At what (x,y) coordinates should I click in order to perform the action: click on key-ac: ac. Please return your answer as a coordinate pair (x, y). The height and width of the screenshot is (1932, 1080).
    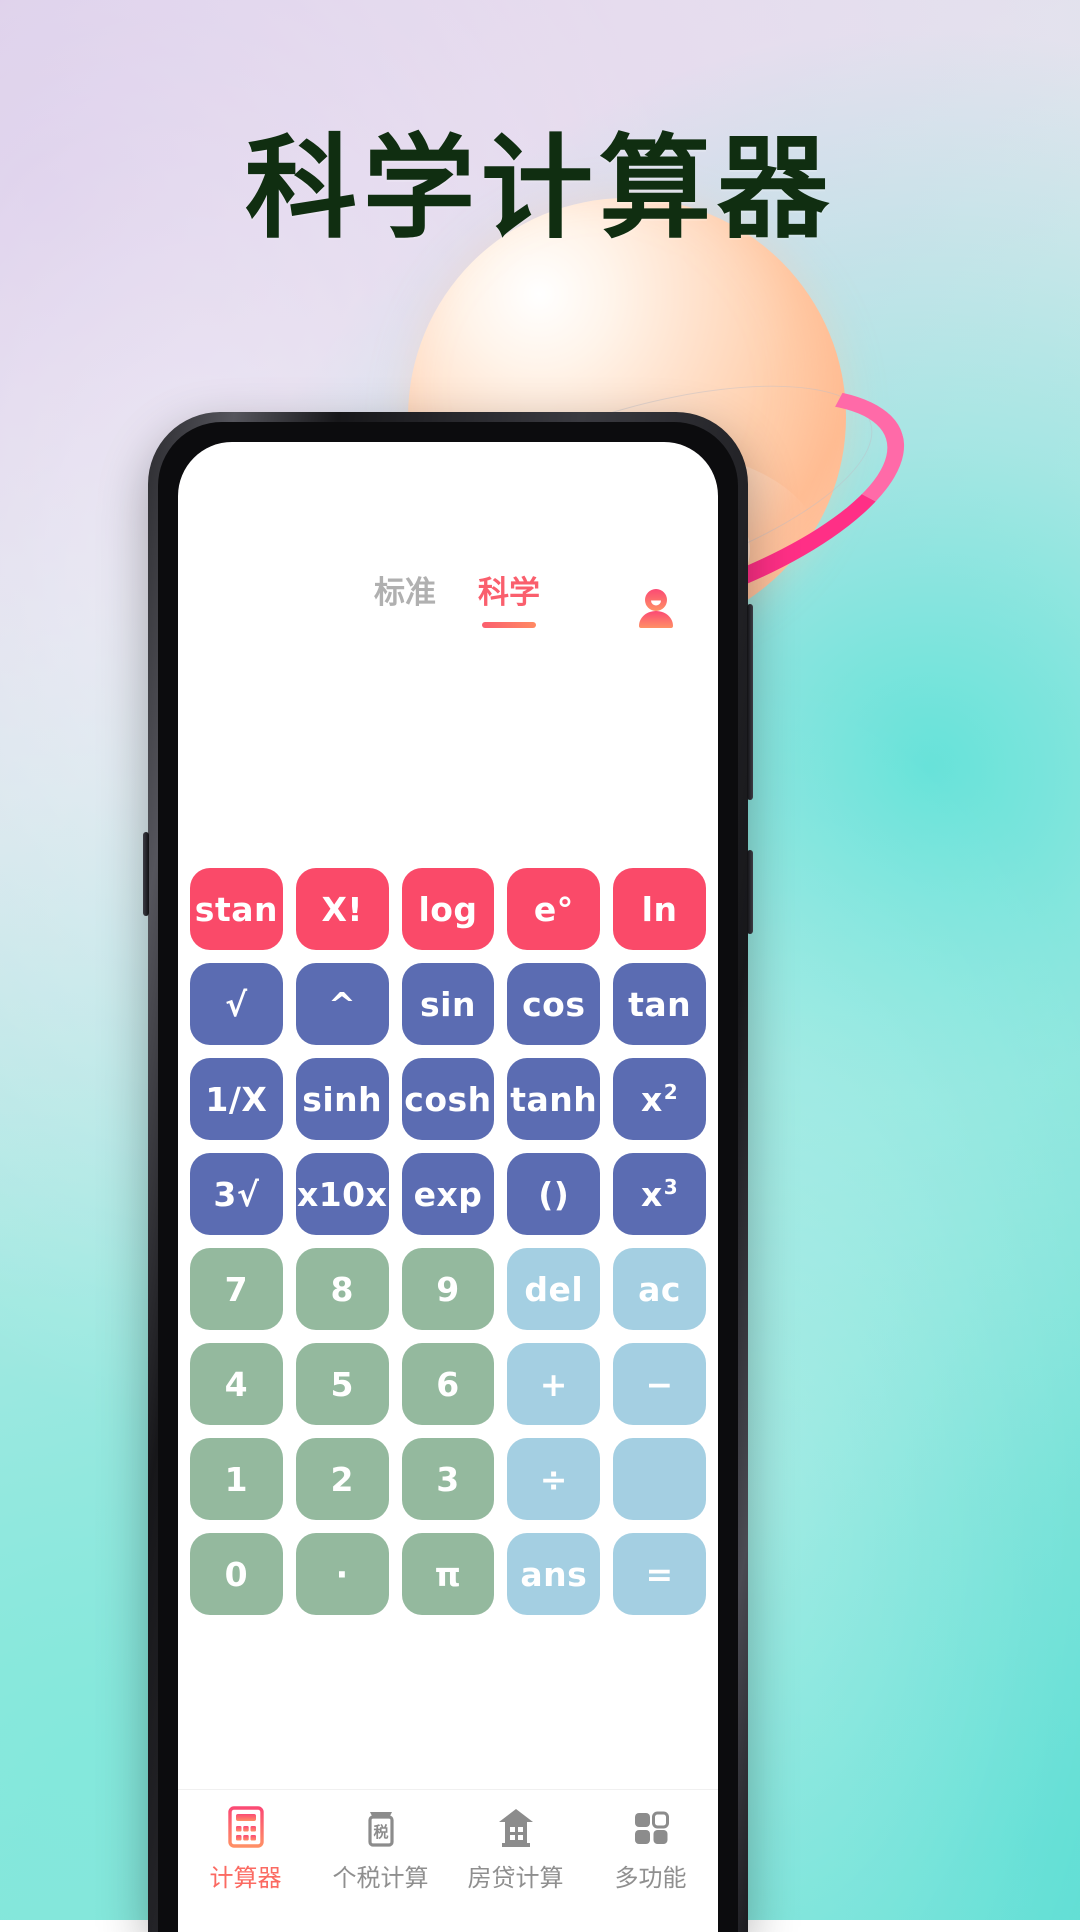
    Looking at the image, I should click on (659, 1289).